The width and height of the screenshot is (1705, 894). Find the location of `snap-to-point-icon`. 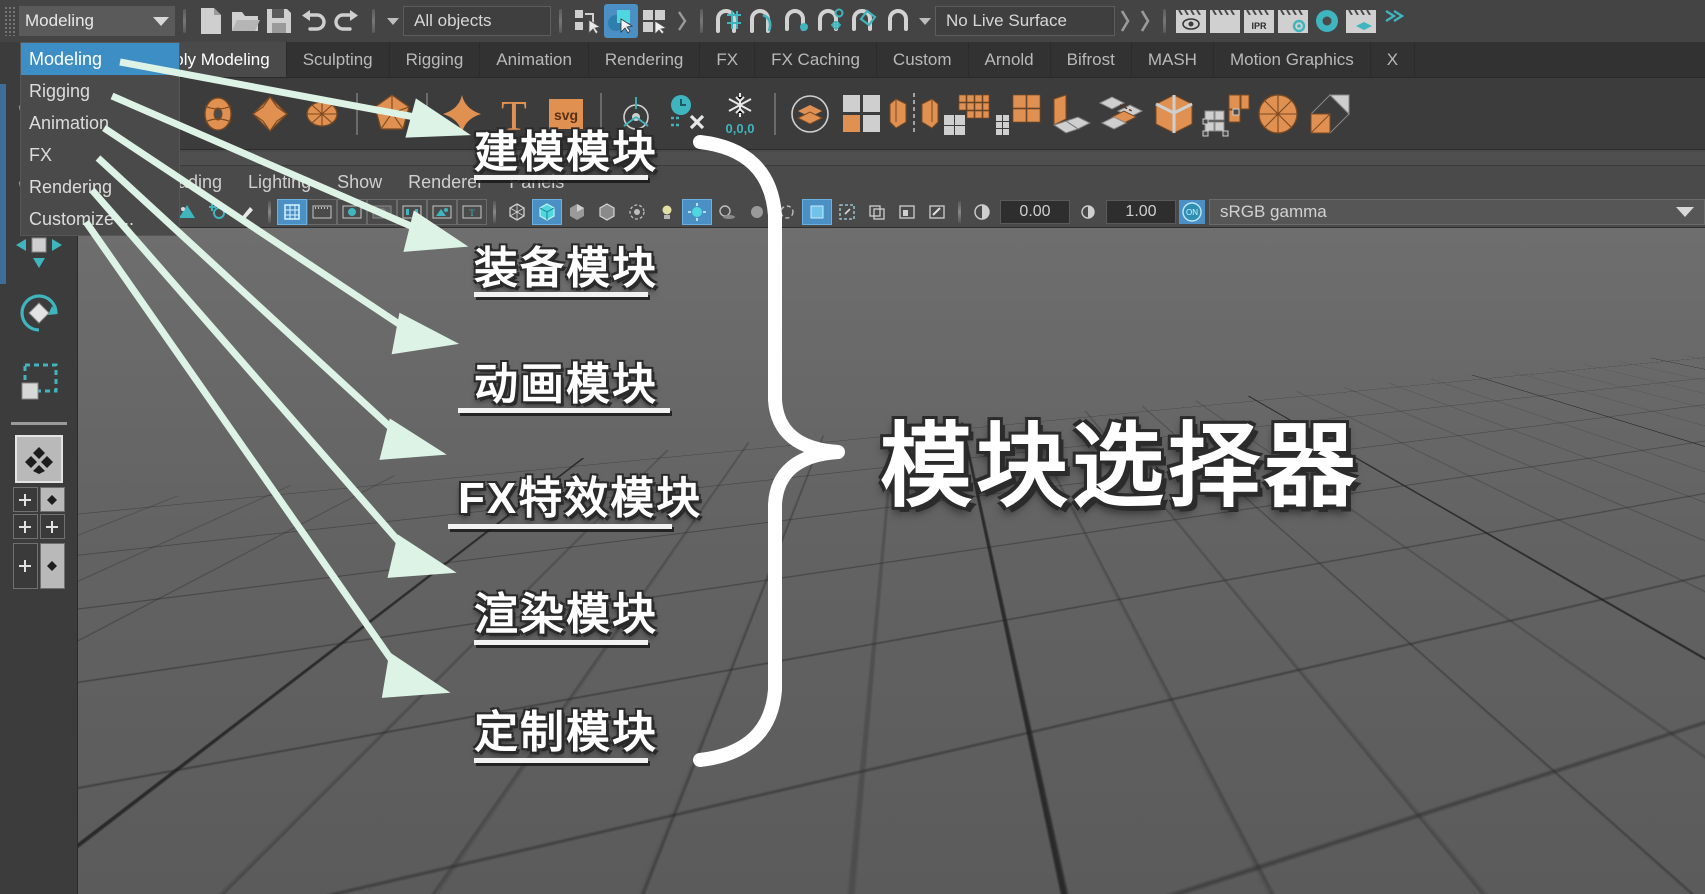

snap-to-point-icon is located at coordinates (796, 21).